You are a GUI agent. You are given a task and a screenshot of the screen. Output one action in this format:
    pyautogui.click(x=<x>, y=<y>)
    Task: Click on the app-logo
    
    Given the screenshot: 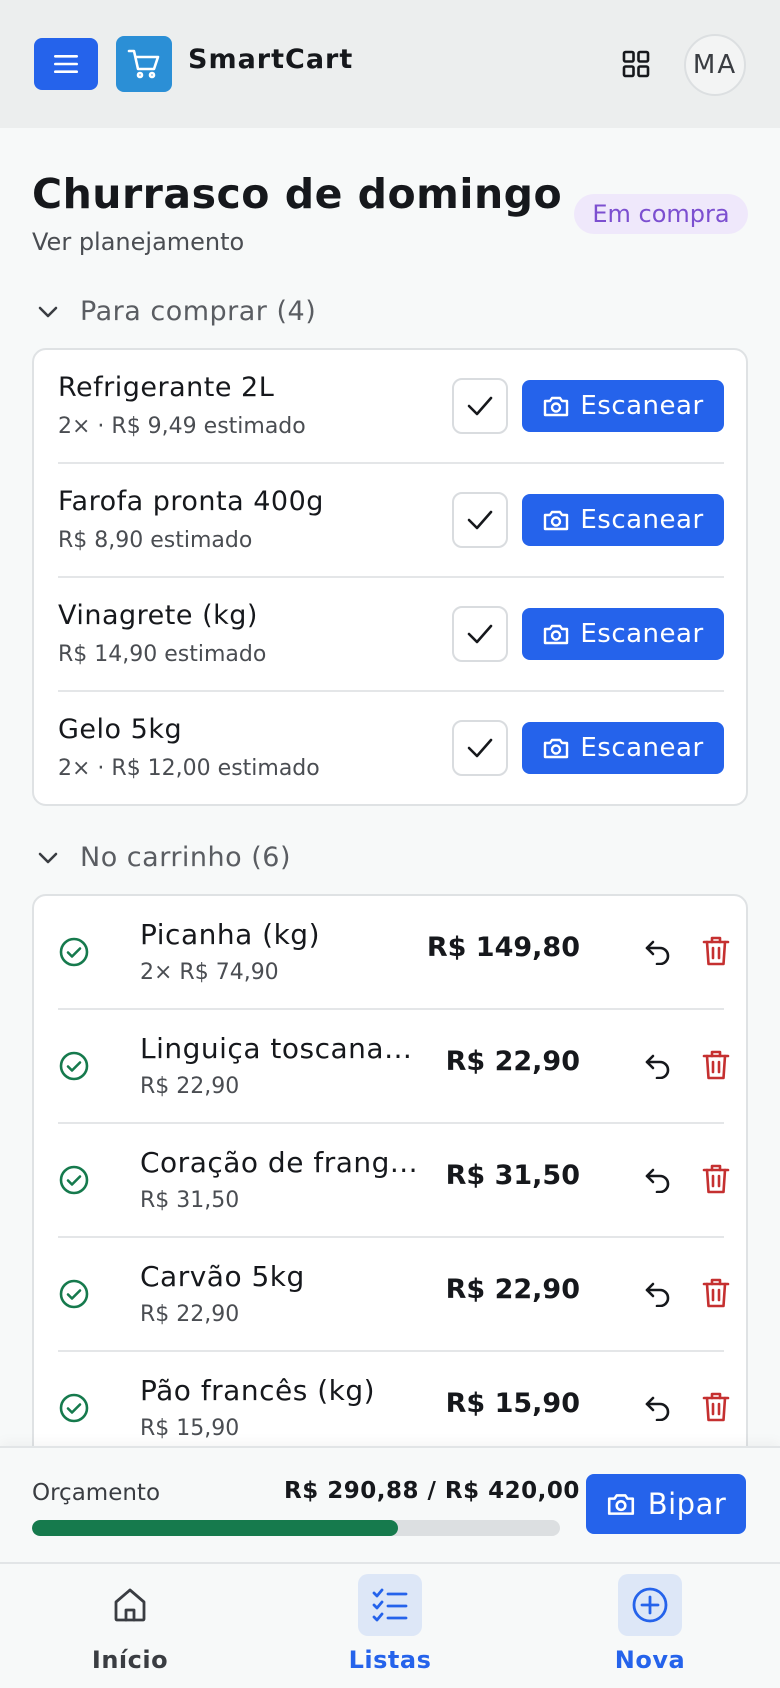 What is the action you would take?
    pyautogui.click(x=144, y=64)
    